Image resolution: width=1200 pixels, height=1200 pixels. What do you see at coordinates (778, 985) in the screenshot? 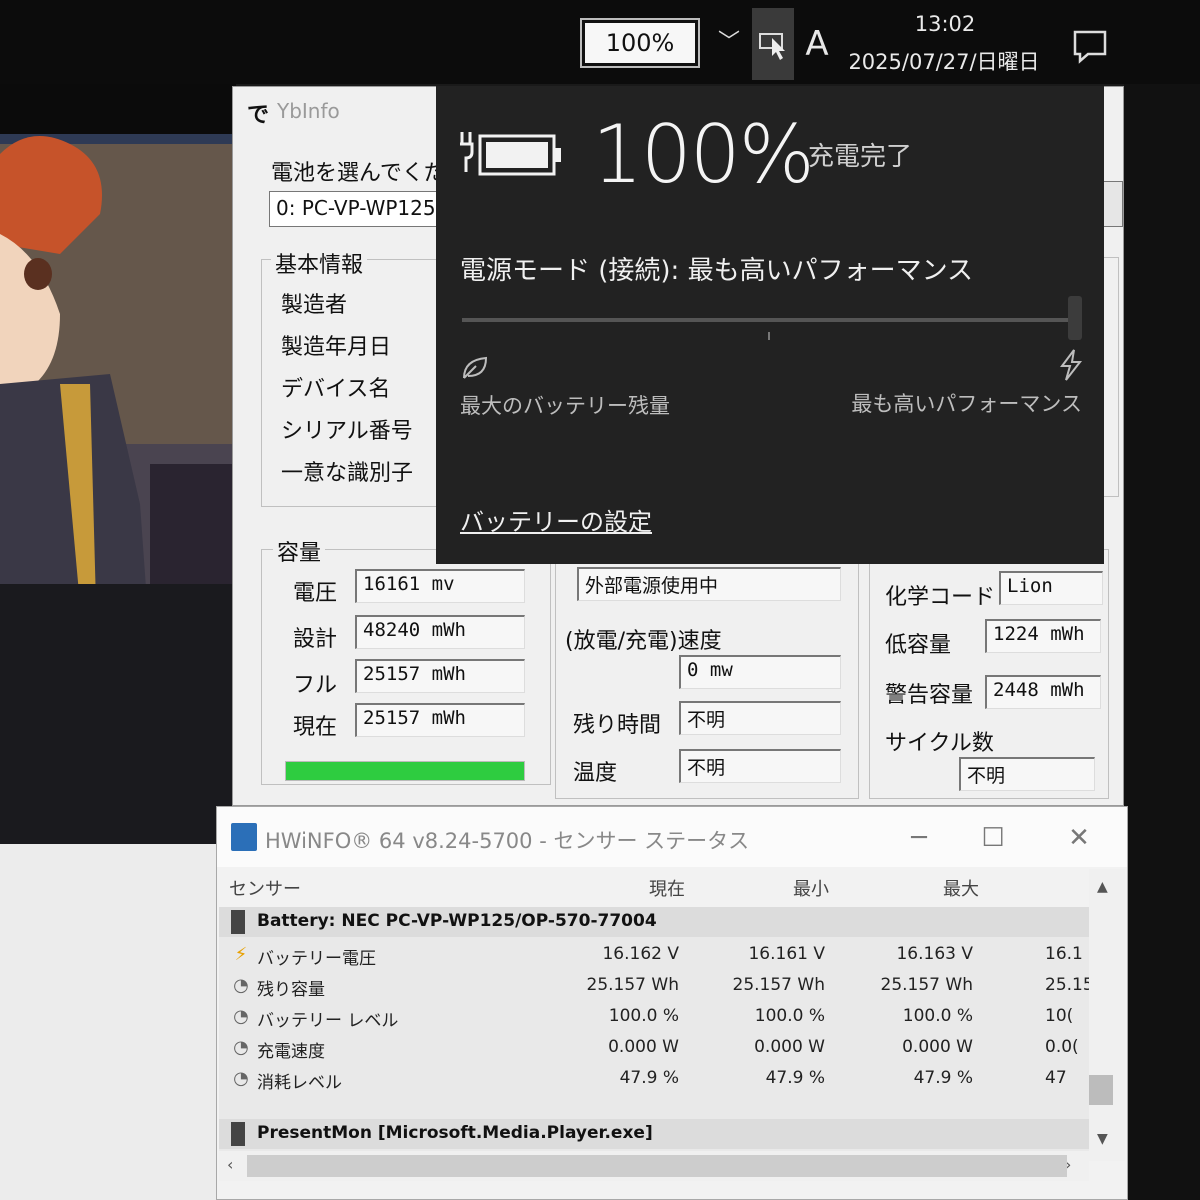
I see `sensor-min: 25.157 Wh` at bounding box center [778, 985].